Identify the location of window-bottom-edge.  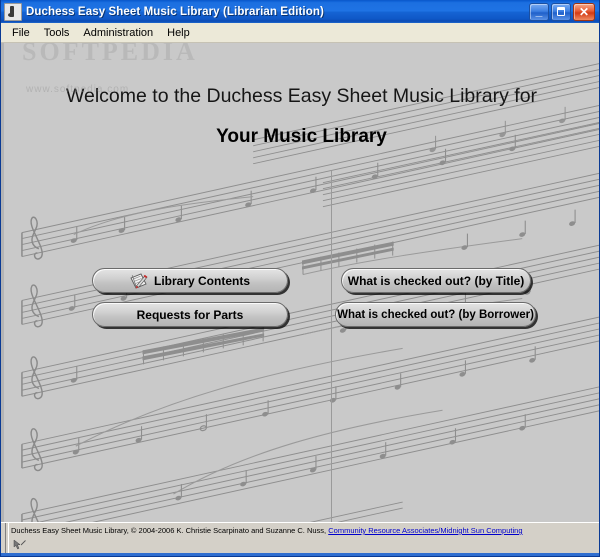
(300, 554).